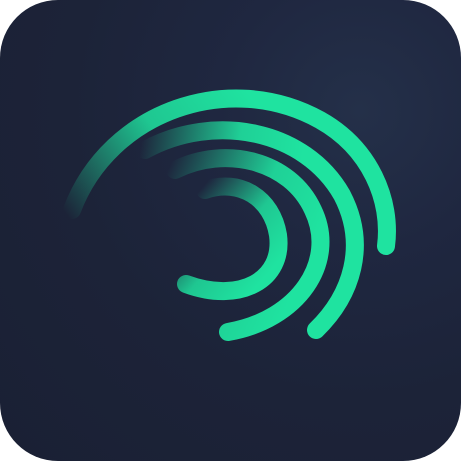 This screenshot has height=461, width=461. Describe the element at coordinates (232, 239) in the screenshot. I see `swirl-arc-inner` at that location.